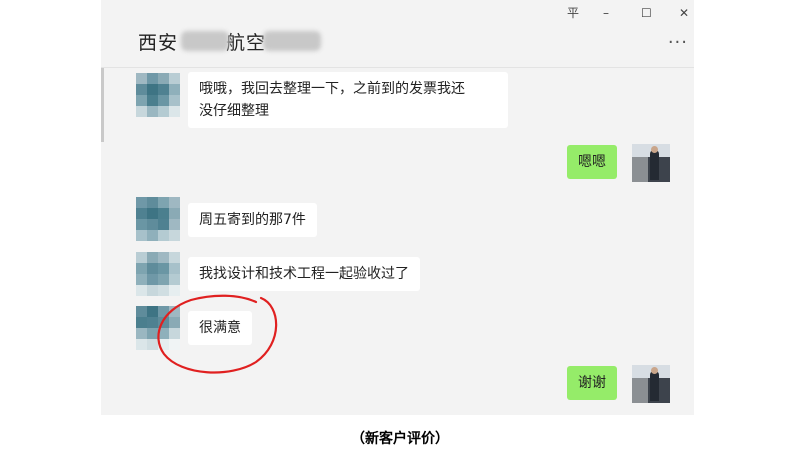 This screenshot has height=455, width=800. What do you see at coordinates (348, 100) in the screenshot?
I see `message-bubble-received: 哦哦，我回去整理一下，之前到的发票我还 没仔细整理` at bounding box center [348, 100].